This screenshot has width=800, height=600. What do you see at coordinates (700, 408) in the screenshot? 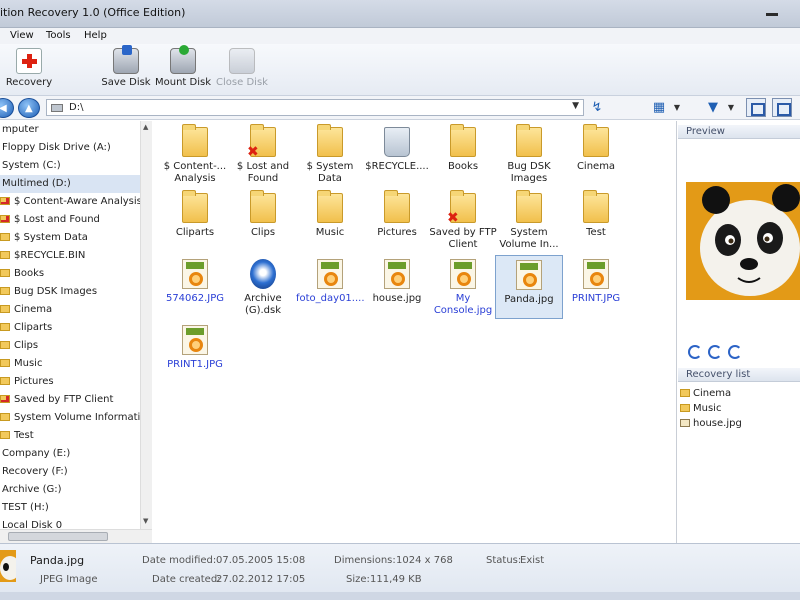
I see `recovery-list-item-music: Music` at bounding box center [700, 408].